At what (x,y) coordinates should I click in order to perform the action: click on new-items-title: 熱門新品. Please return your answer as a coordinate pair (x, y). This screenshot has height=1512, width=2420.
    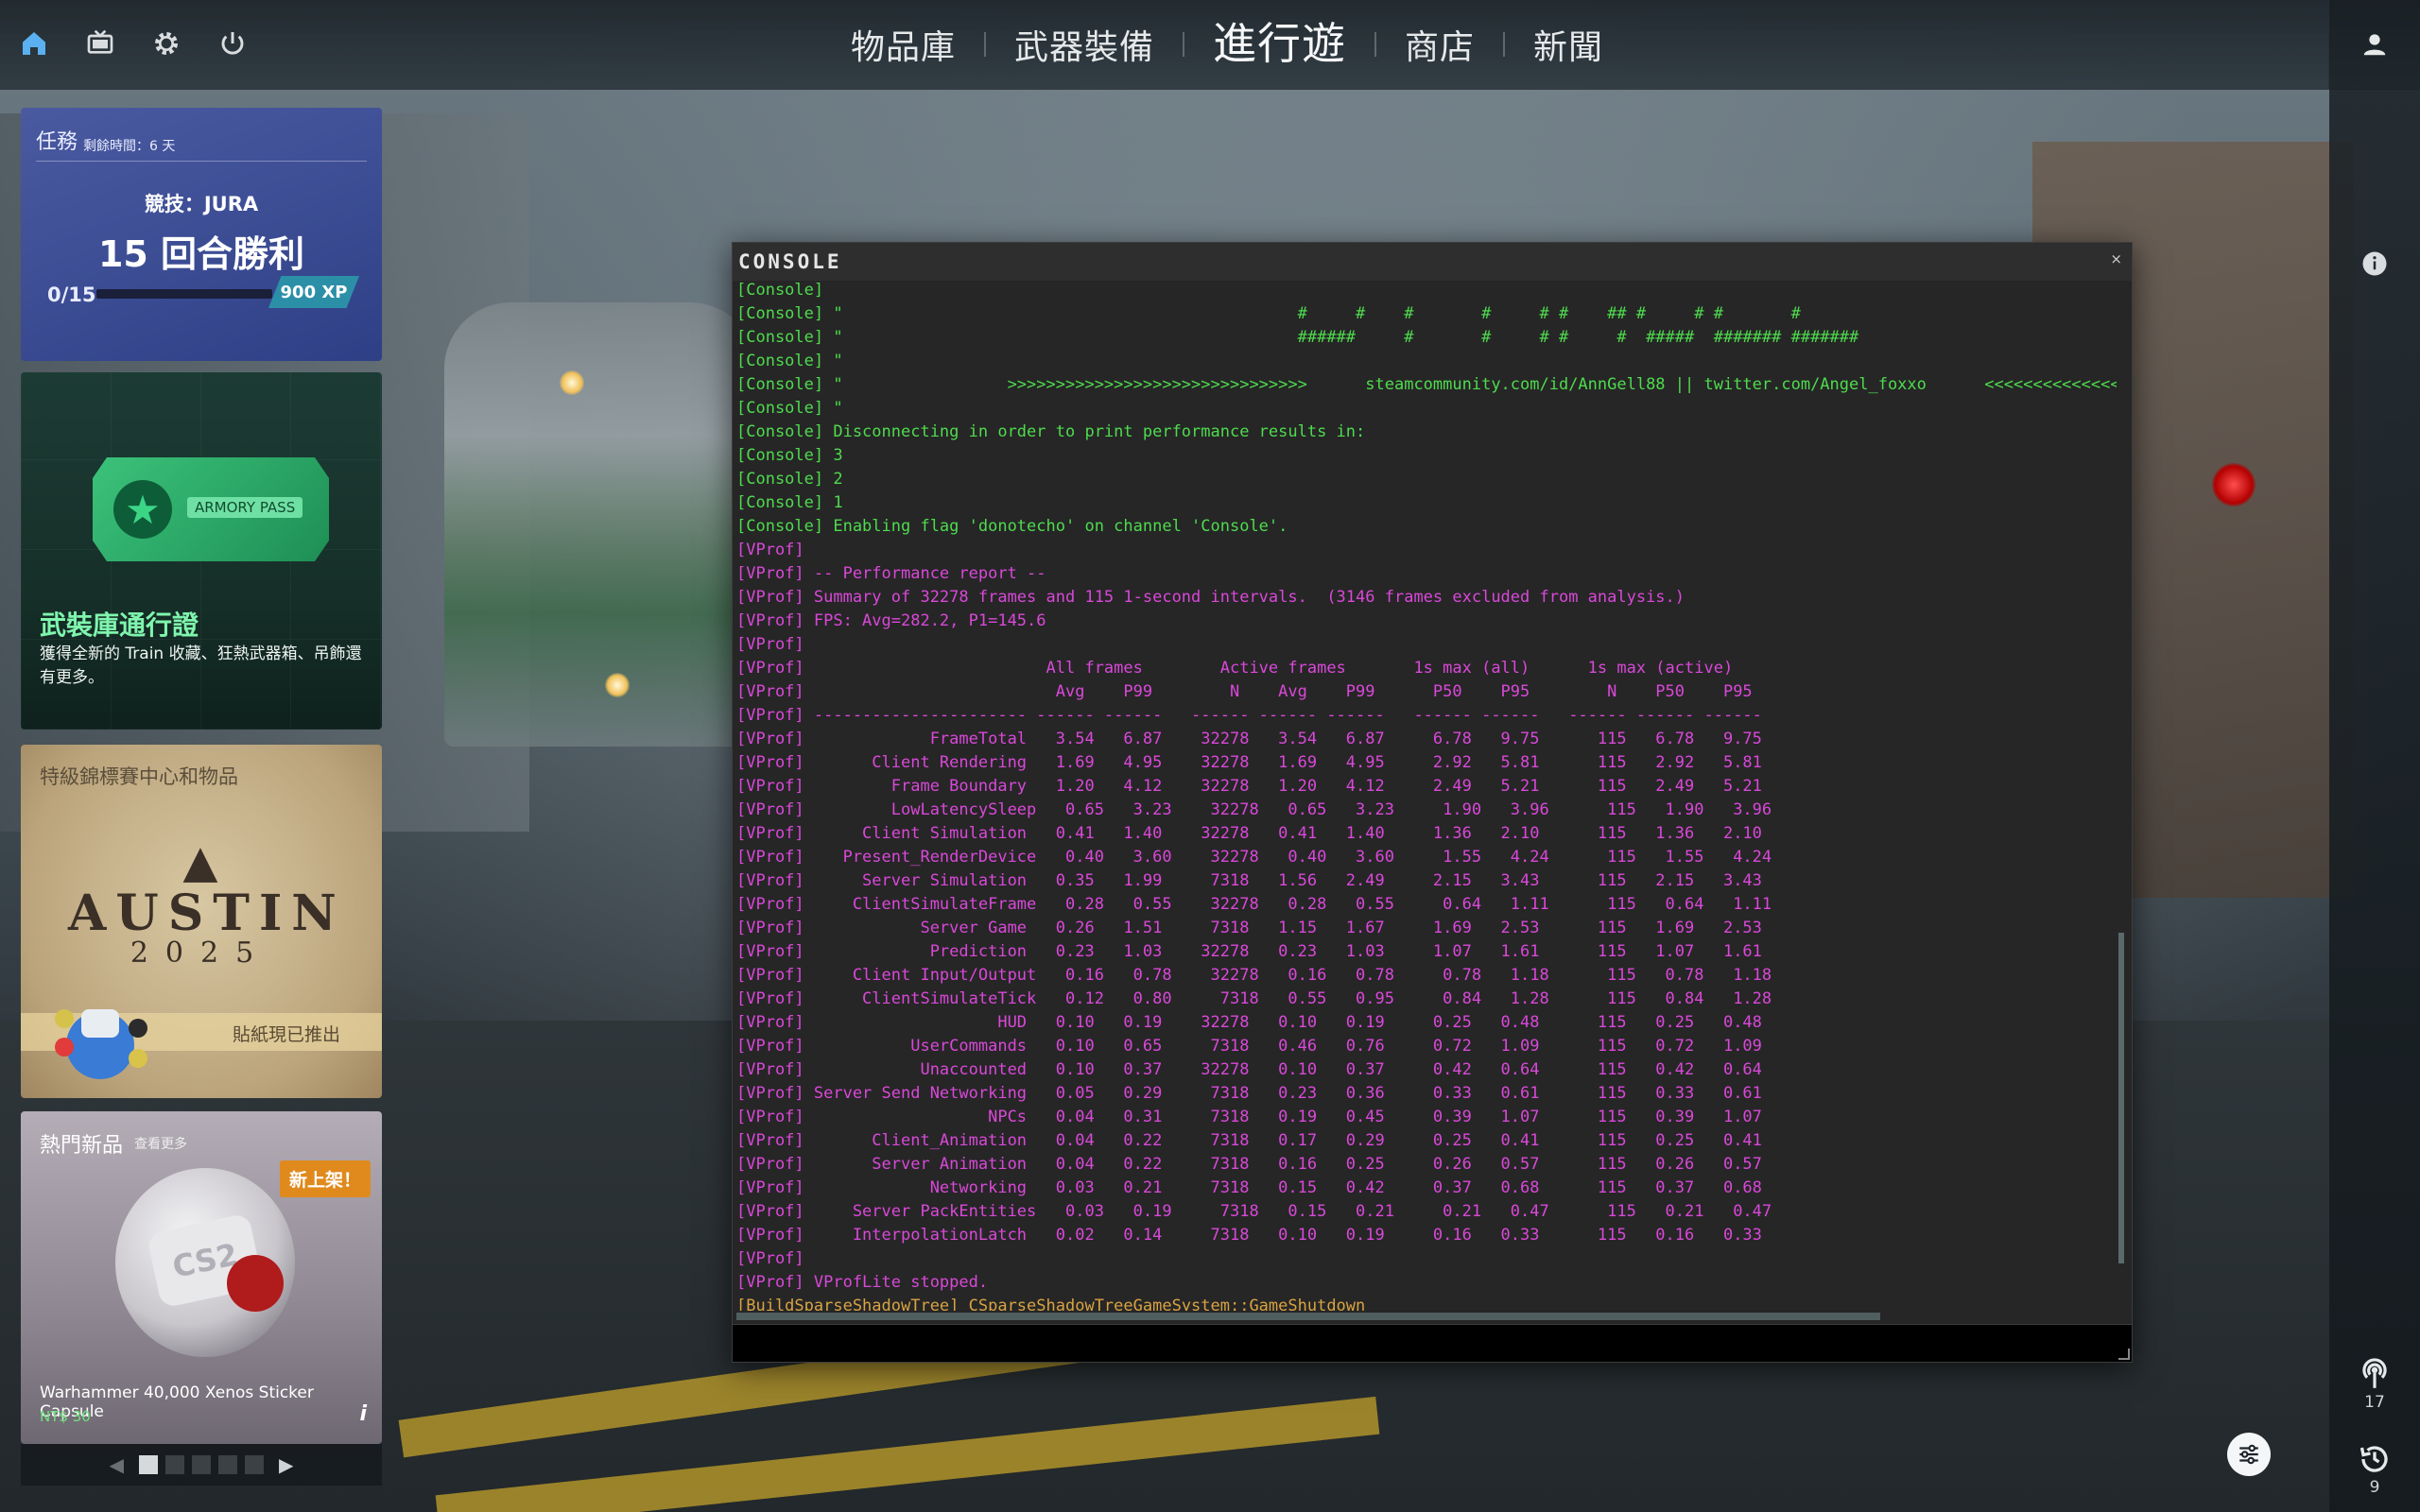
    Looking at the image, I should click on (82, 1146).